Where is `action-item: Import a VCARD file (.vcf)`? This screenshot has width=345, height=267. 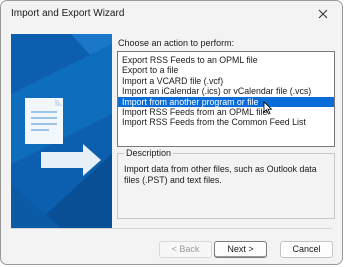 action-item: Import a VCARD file (.vcf) is located at coordinates (226, 81).